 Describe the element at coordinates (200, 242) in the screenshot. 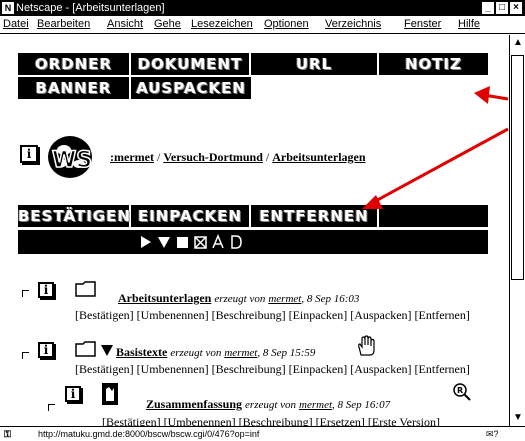

I see `cross-box-icon` at that location.